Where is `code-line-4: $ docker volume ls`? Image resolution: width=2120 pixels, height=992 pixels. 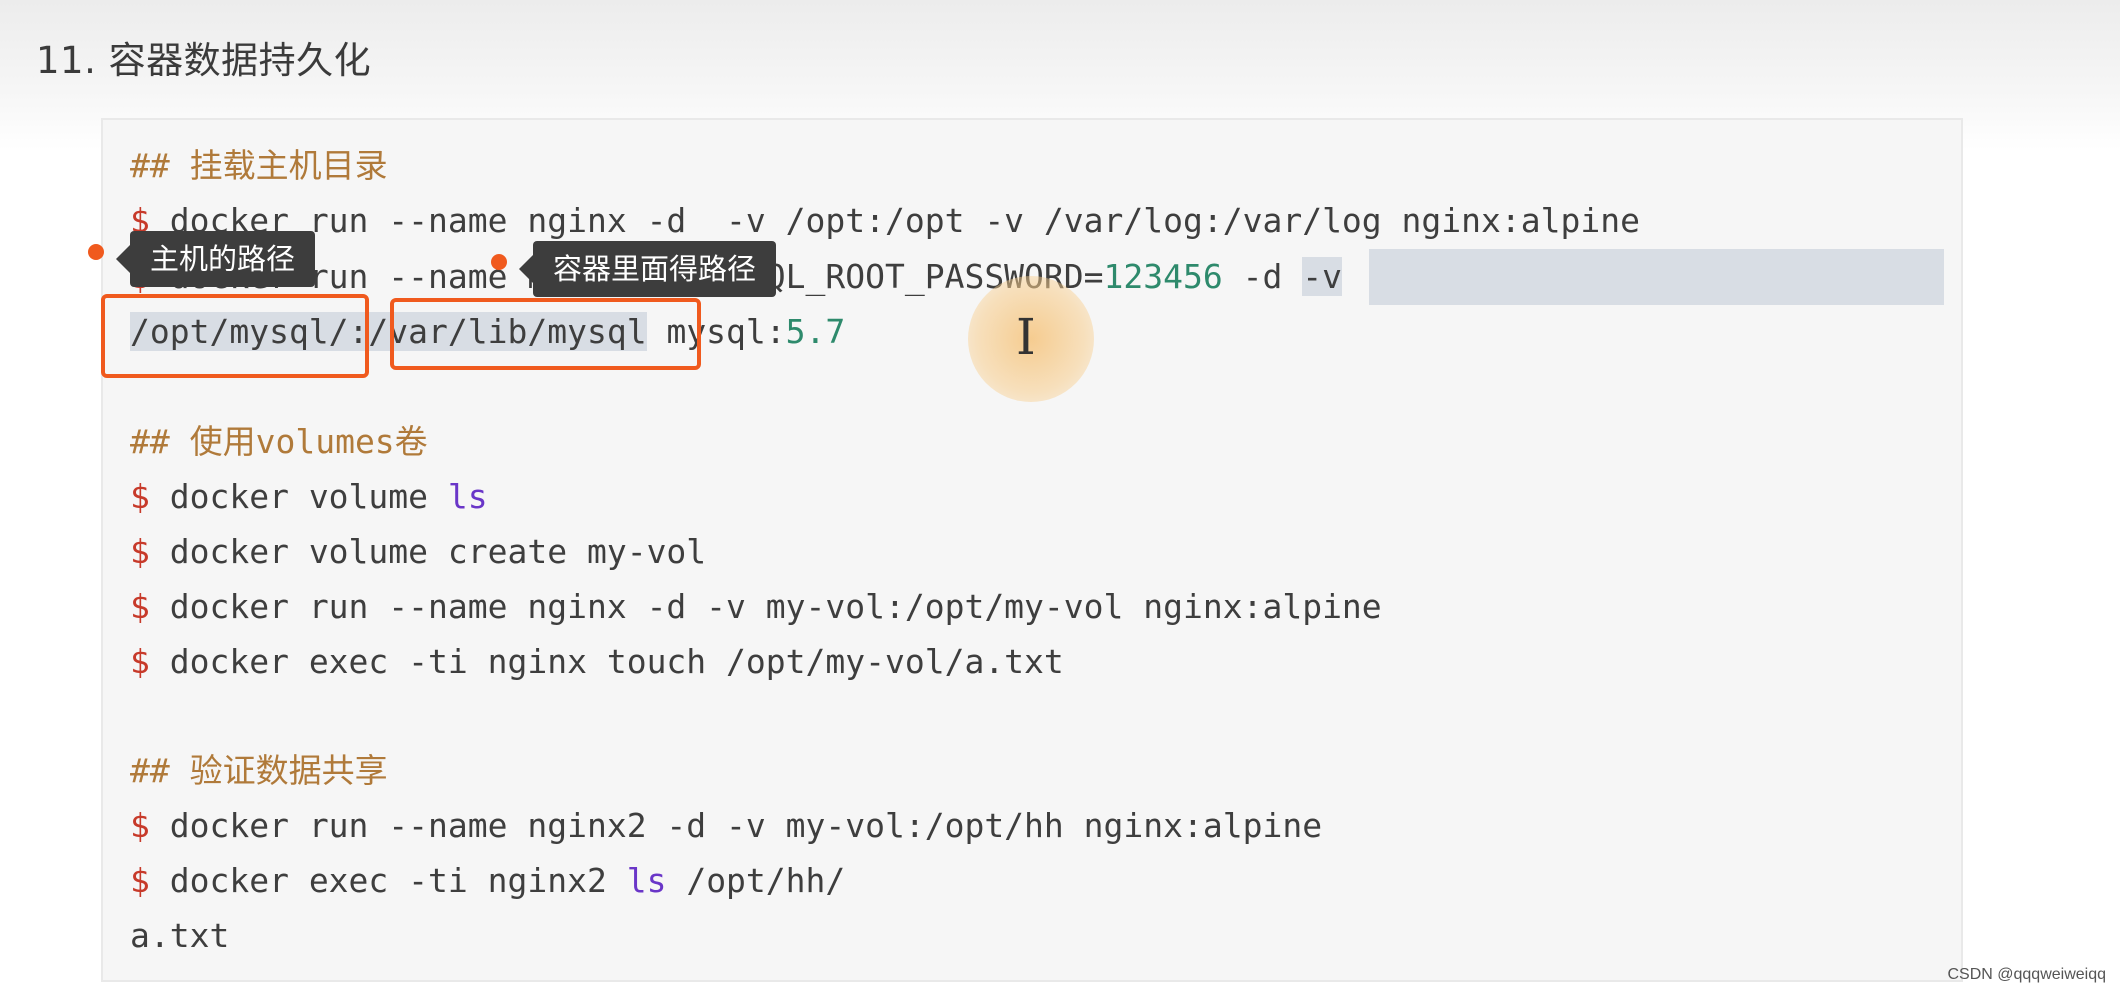 code-line-4: $ docker volume ls is located at coordinates (309, 496).